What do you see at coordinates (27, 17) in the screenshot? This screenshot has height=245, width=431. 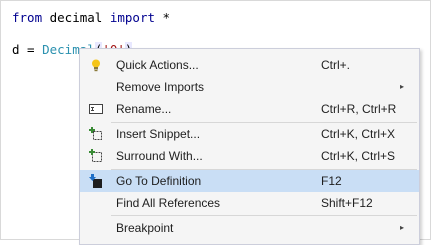 I see `keyword-from: from` at bounding box center [27, 17].